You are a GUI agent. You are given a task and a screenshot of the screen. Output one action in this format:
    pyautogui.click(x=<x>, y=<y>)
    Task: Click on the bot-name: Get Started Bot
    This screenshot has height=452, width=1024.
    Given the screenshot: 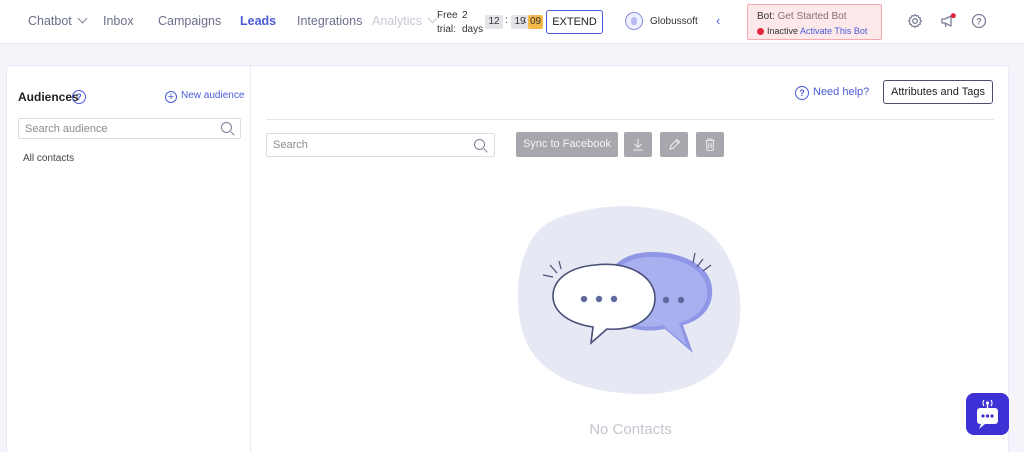 What is the action you would take?
    pyautogui.click(x=812, y=16)
    